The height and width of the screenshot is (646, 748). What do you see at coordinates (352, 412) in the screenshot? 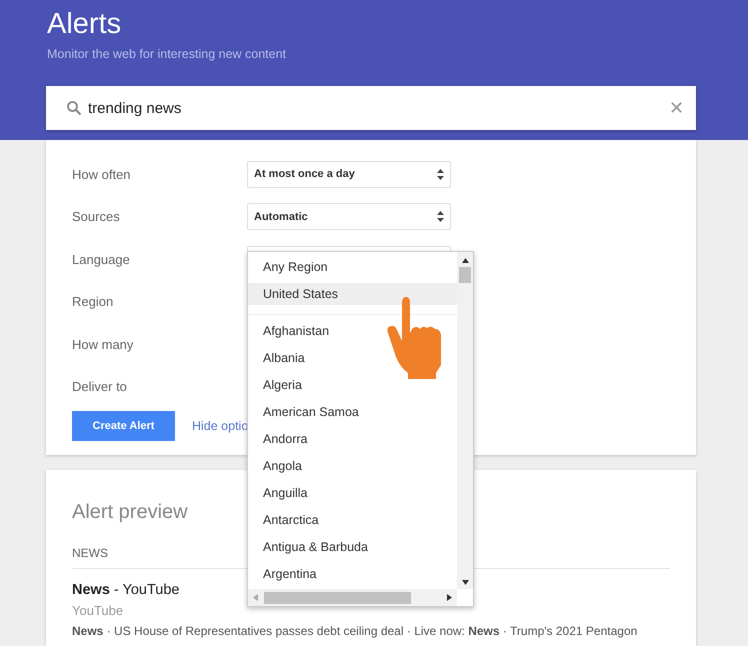
I see `region-option: American Samoa` at bounding box center [352, 412].